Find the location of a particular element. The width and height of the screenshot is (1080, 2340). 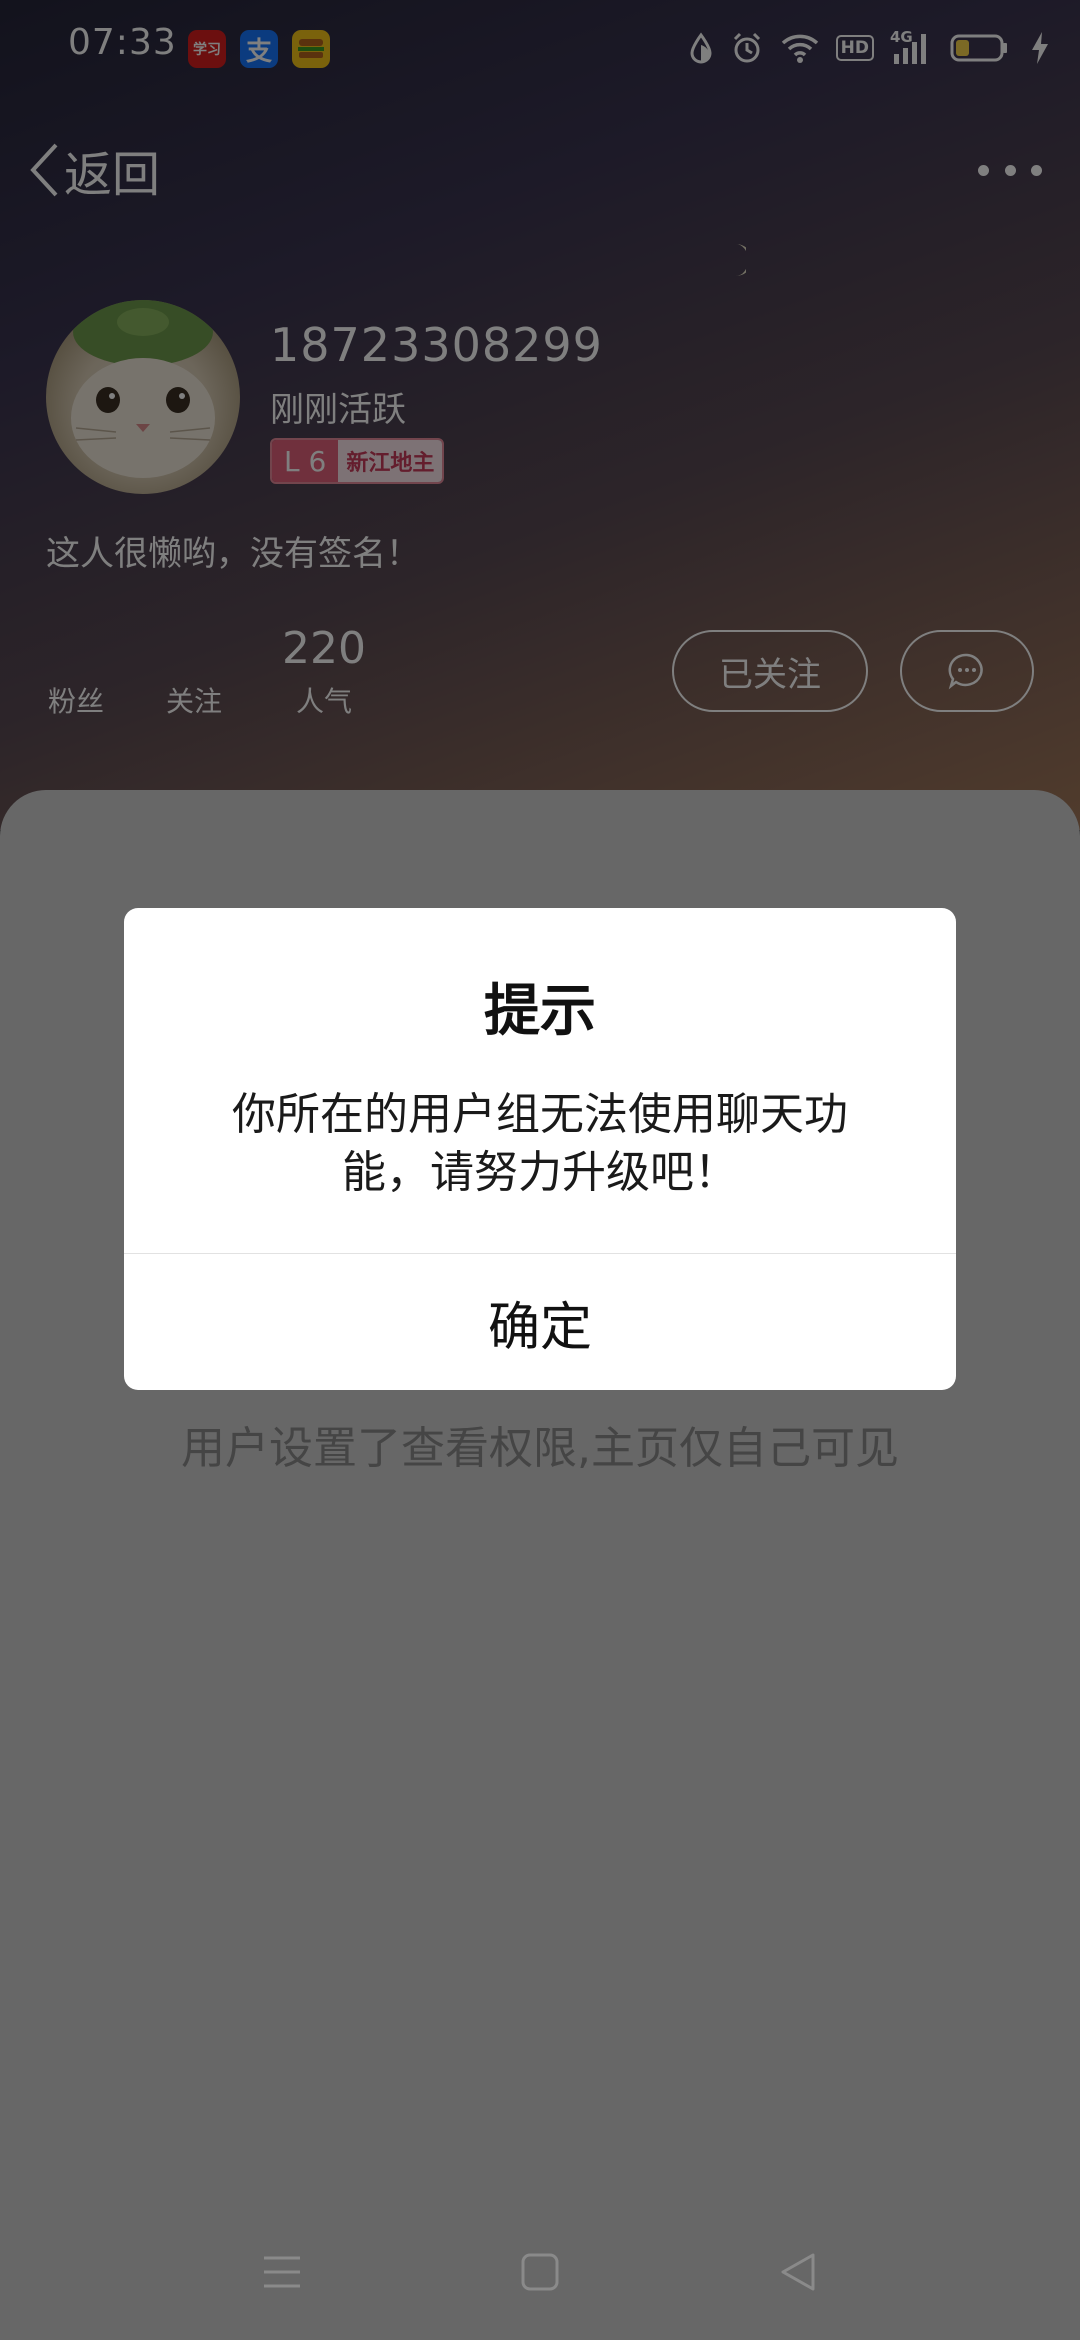

dialog-message: 你所在的用户组无法使用聊天功能，请努力升级吧！ is located at coordinates (540, 1143).